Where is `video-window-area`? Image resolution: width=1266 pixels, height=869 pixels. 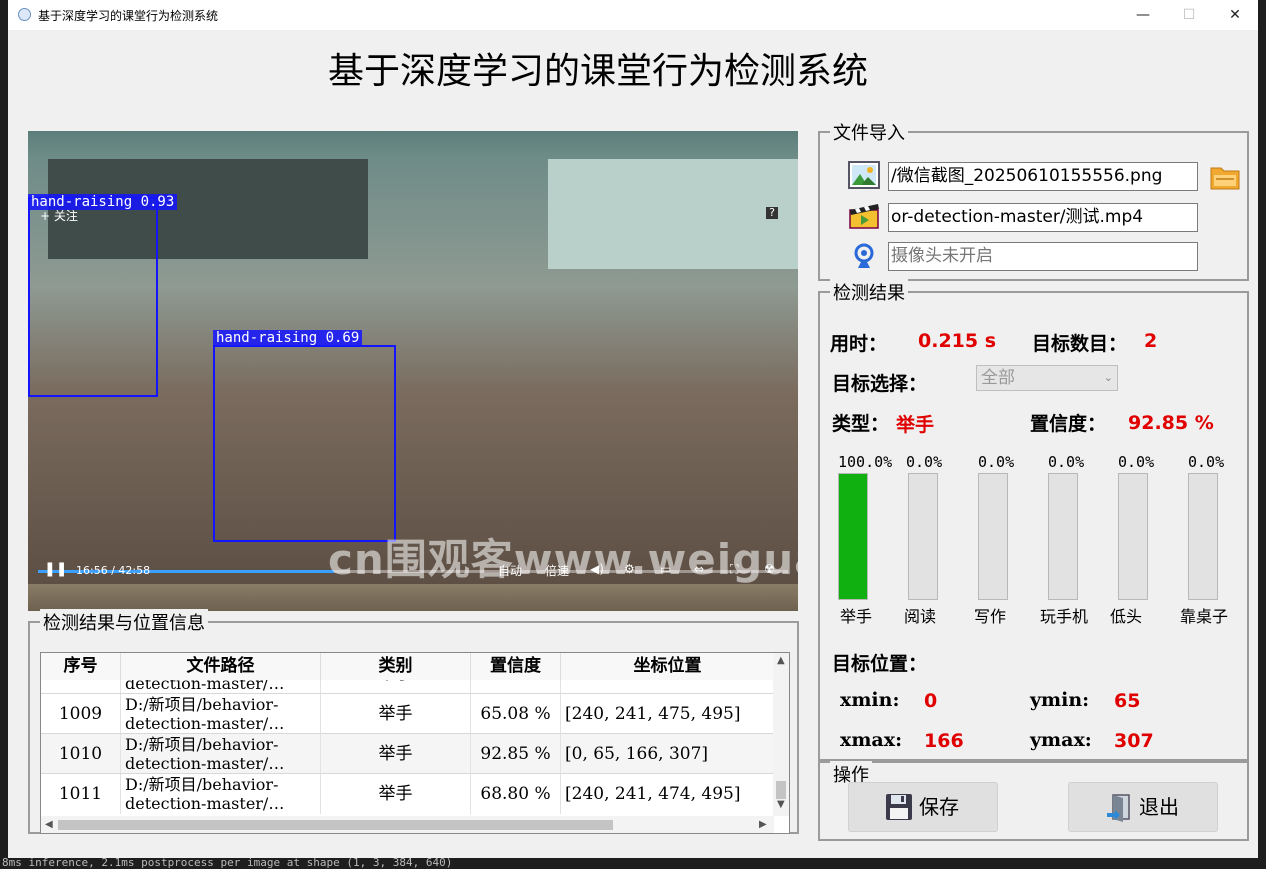
video-window-area is located at coordinates (673, 214).